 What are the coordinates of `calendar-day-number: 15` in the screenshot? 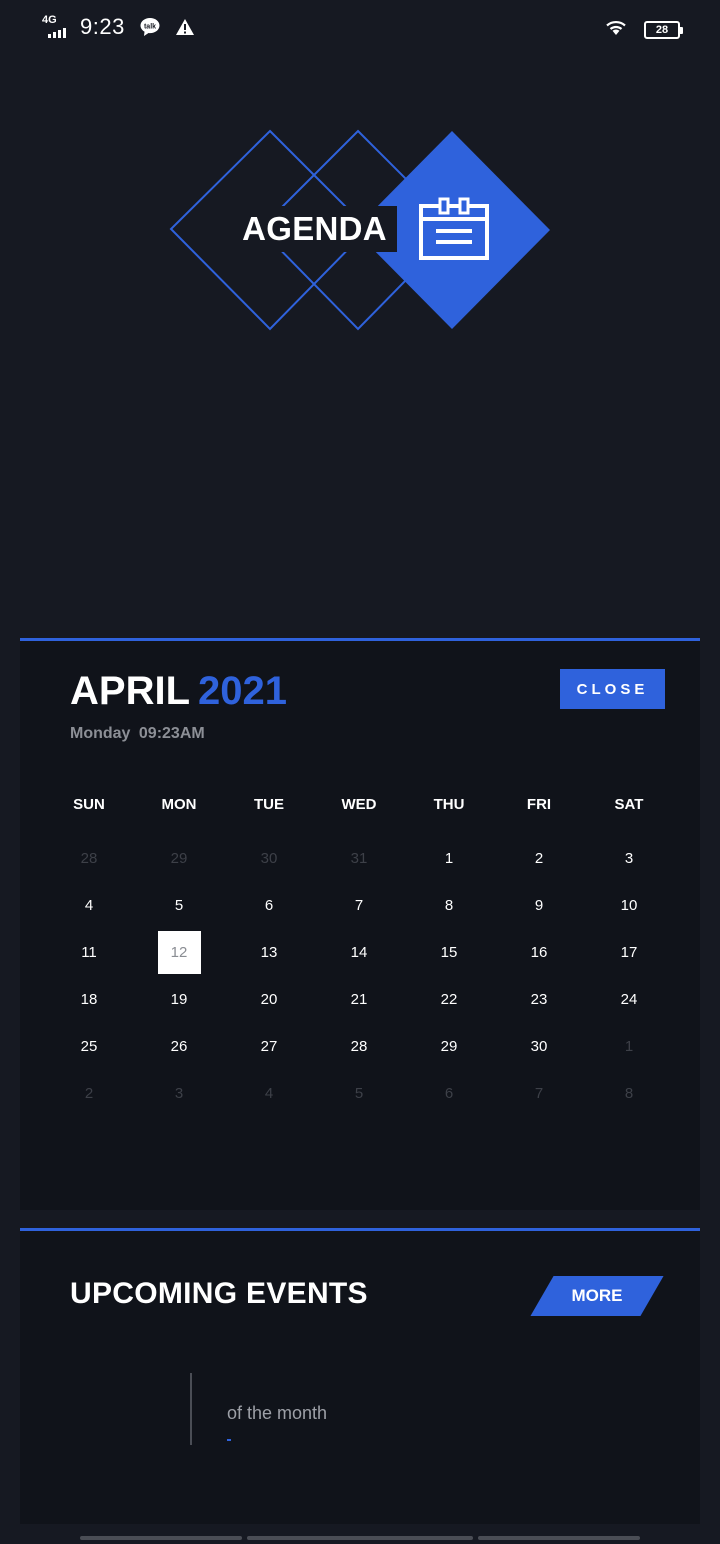 It's located at (449, 952).